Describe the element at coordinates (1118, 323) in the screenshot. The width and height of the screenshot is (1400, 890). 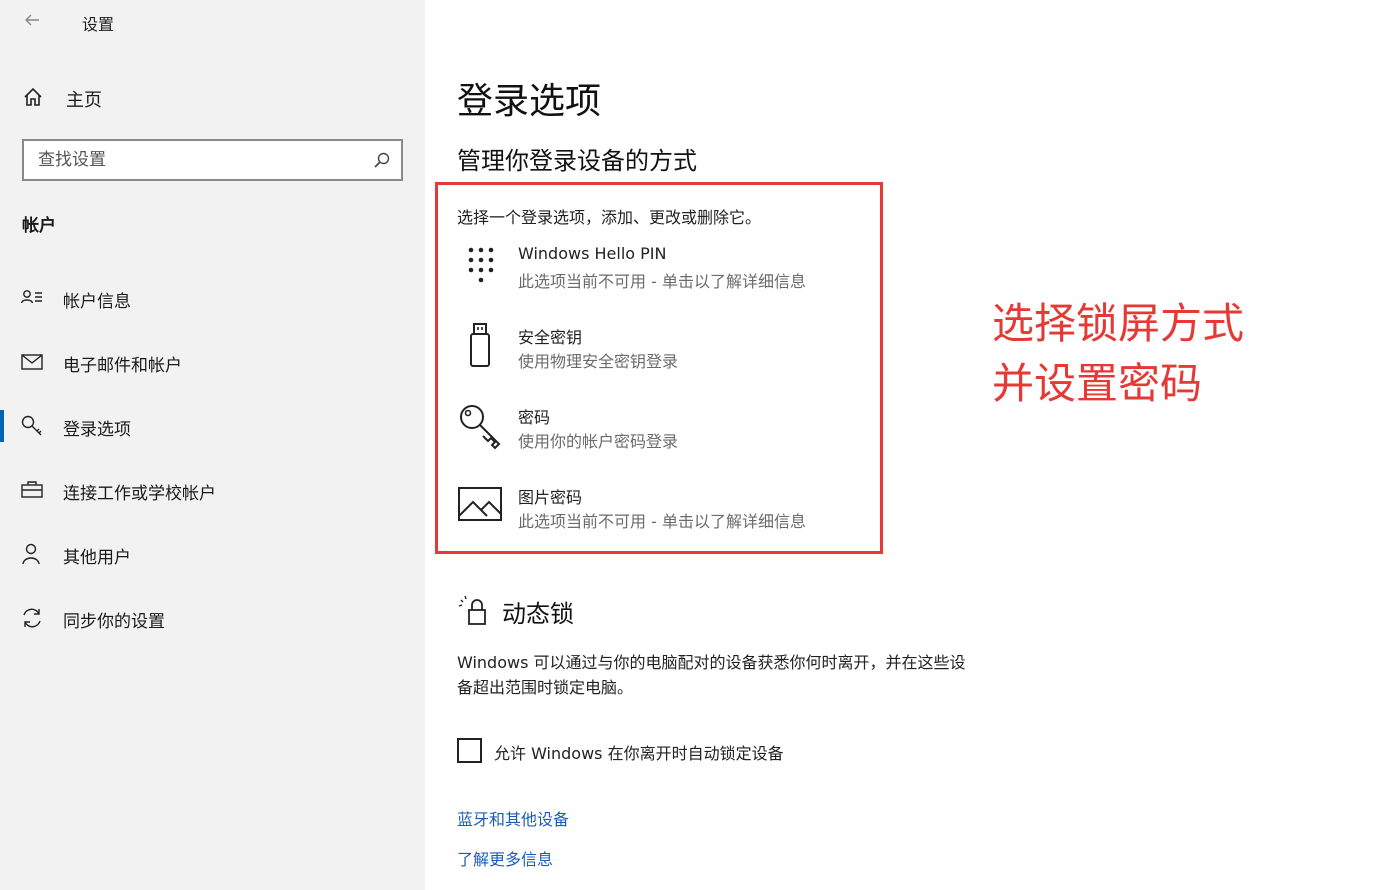
I see `annotation-line-1: 选择锁屏方式` at that location.